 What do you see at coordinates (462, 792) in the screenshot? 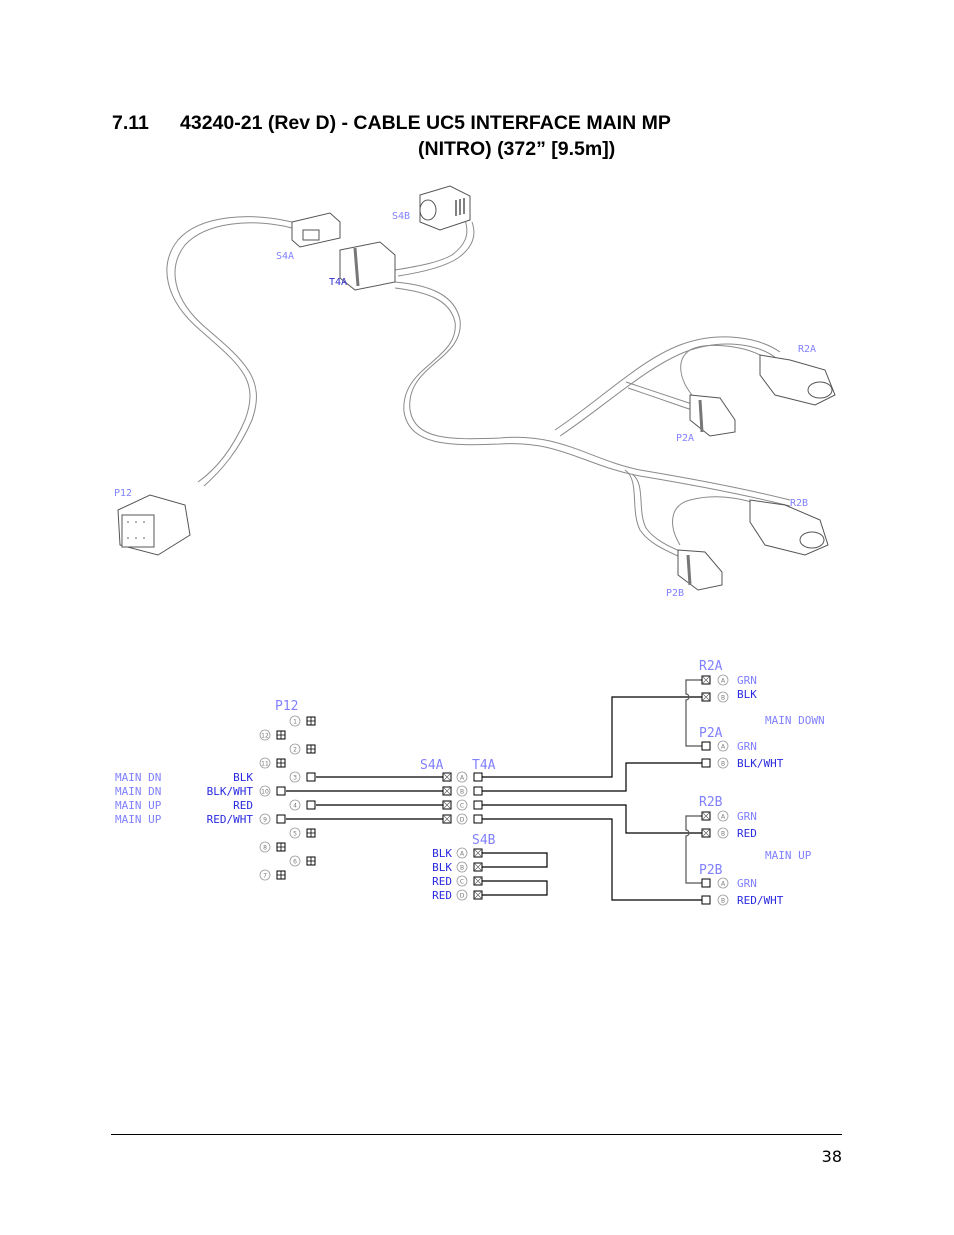
I see `s4a-pin-B-id: B` at bounding box center [462, 792].